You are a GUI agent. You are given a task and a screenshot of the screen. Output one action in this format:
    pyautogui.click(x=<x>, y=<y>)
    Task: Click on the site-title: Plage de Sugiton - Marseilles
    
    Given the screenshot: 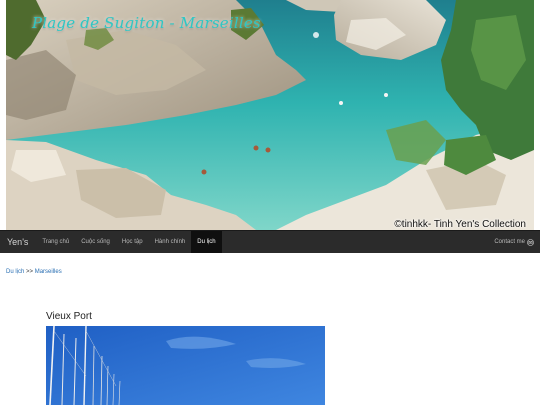 What is the action you would take?
    pyautogui.click(x=146, y=23)
    